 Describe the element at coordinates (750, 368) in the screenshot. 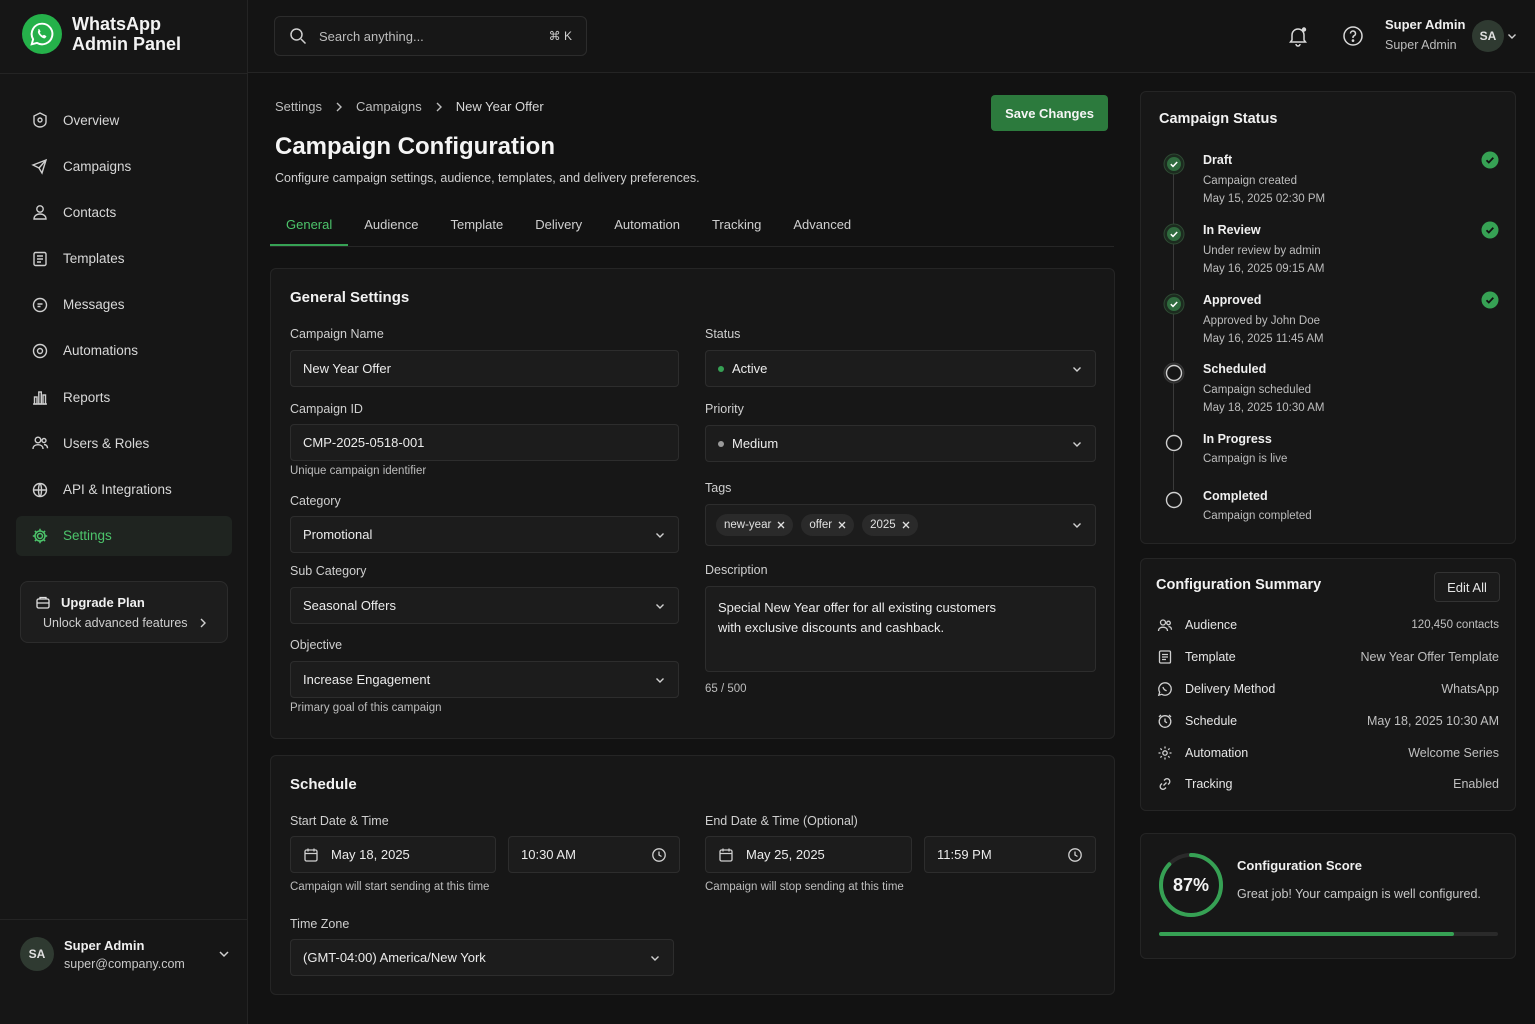

I see `status-value: Active` at that location.